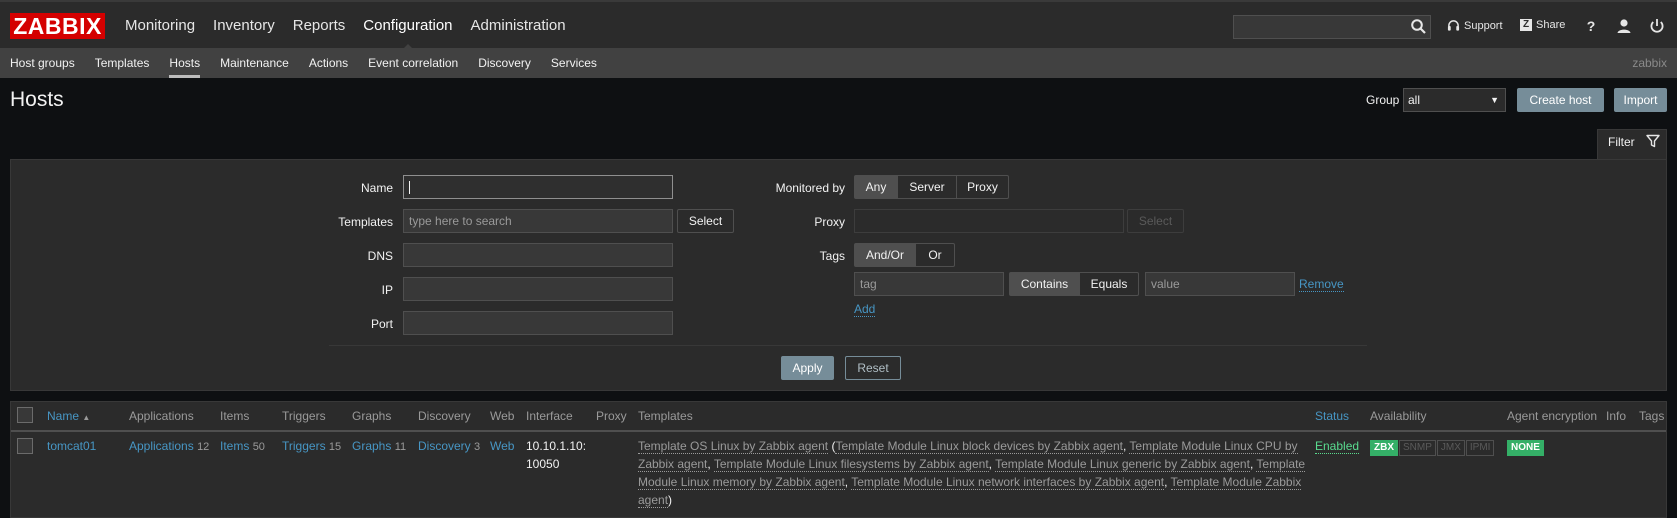 Image resolution: width=1677 pixels, height=518 pixels. I want to click on tag-value-input: value, so click(1220, 284).